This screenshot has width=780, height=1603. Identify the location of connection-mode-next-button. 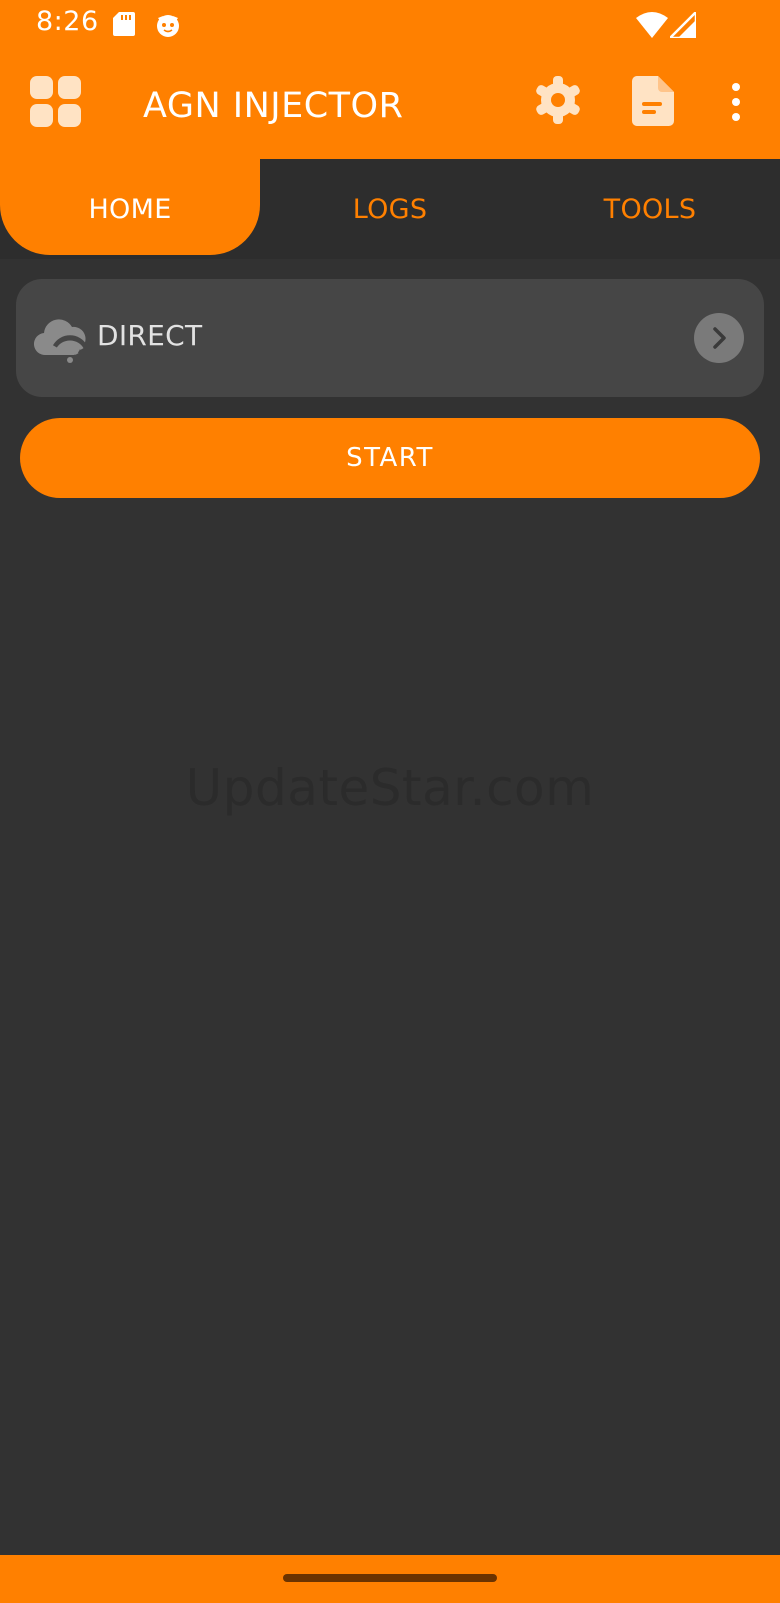
(719, 338).